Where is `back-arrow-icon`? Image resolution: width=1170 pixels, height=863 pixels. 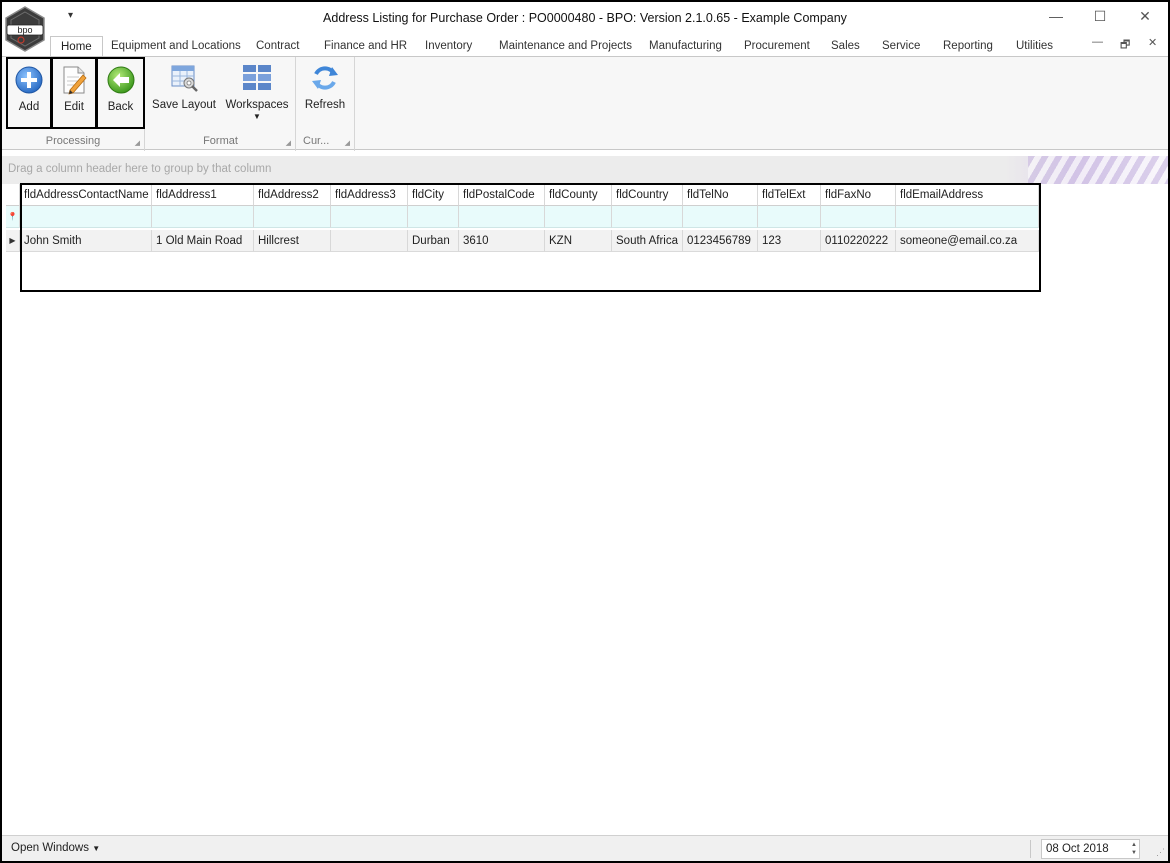 back-arrow-icon is located at coordinates (120, 80).